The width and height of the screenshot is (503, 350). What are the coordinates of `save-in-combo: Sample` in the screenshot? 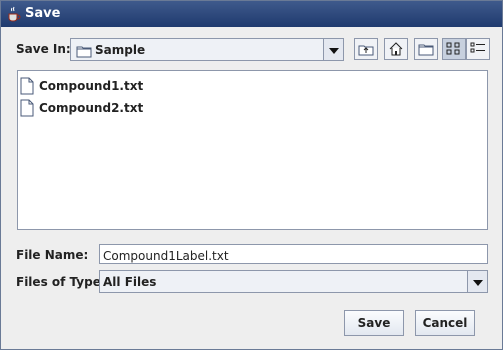 It's located at (207, 49).